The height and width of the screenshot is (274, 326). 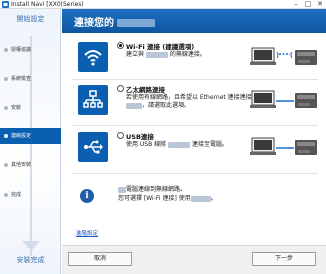 I want to click on step-license: 授權協議, so click(x=30, y=50).